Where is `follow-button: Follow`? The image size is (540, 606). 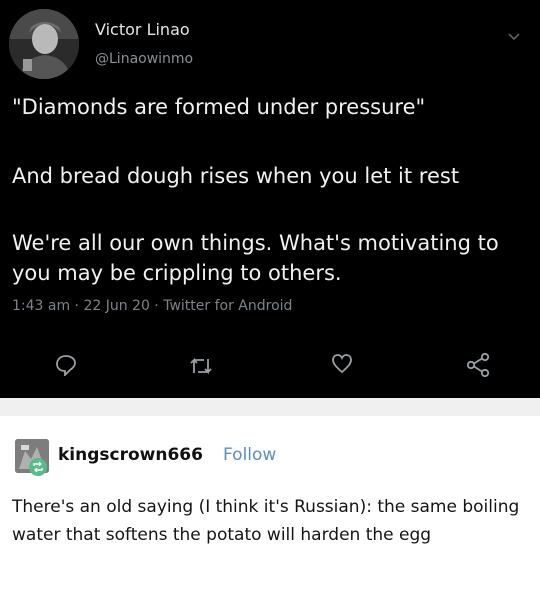
follow-button: Follow is located at coordinates (249, 455).